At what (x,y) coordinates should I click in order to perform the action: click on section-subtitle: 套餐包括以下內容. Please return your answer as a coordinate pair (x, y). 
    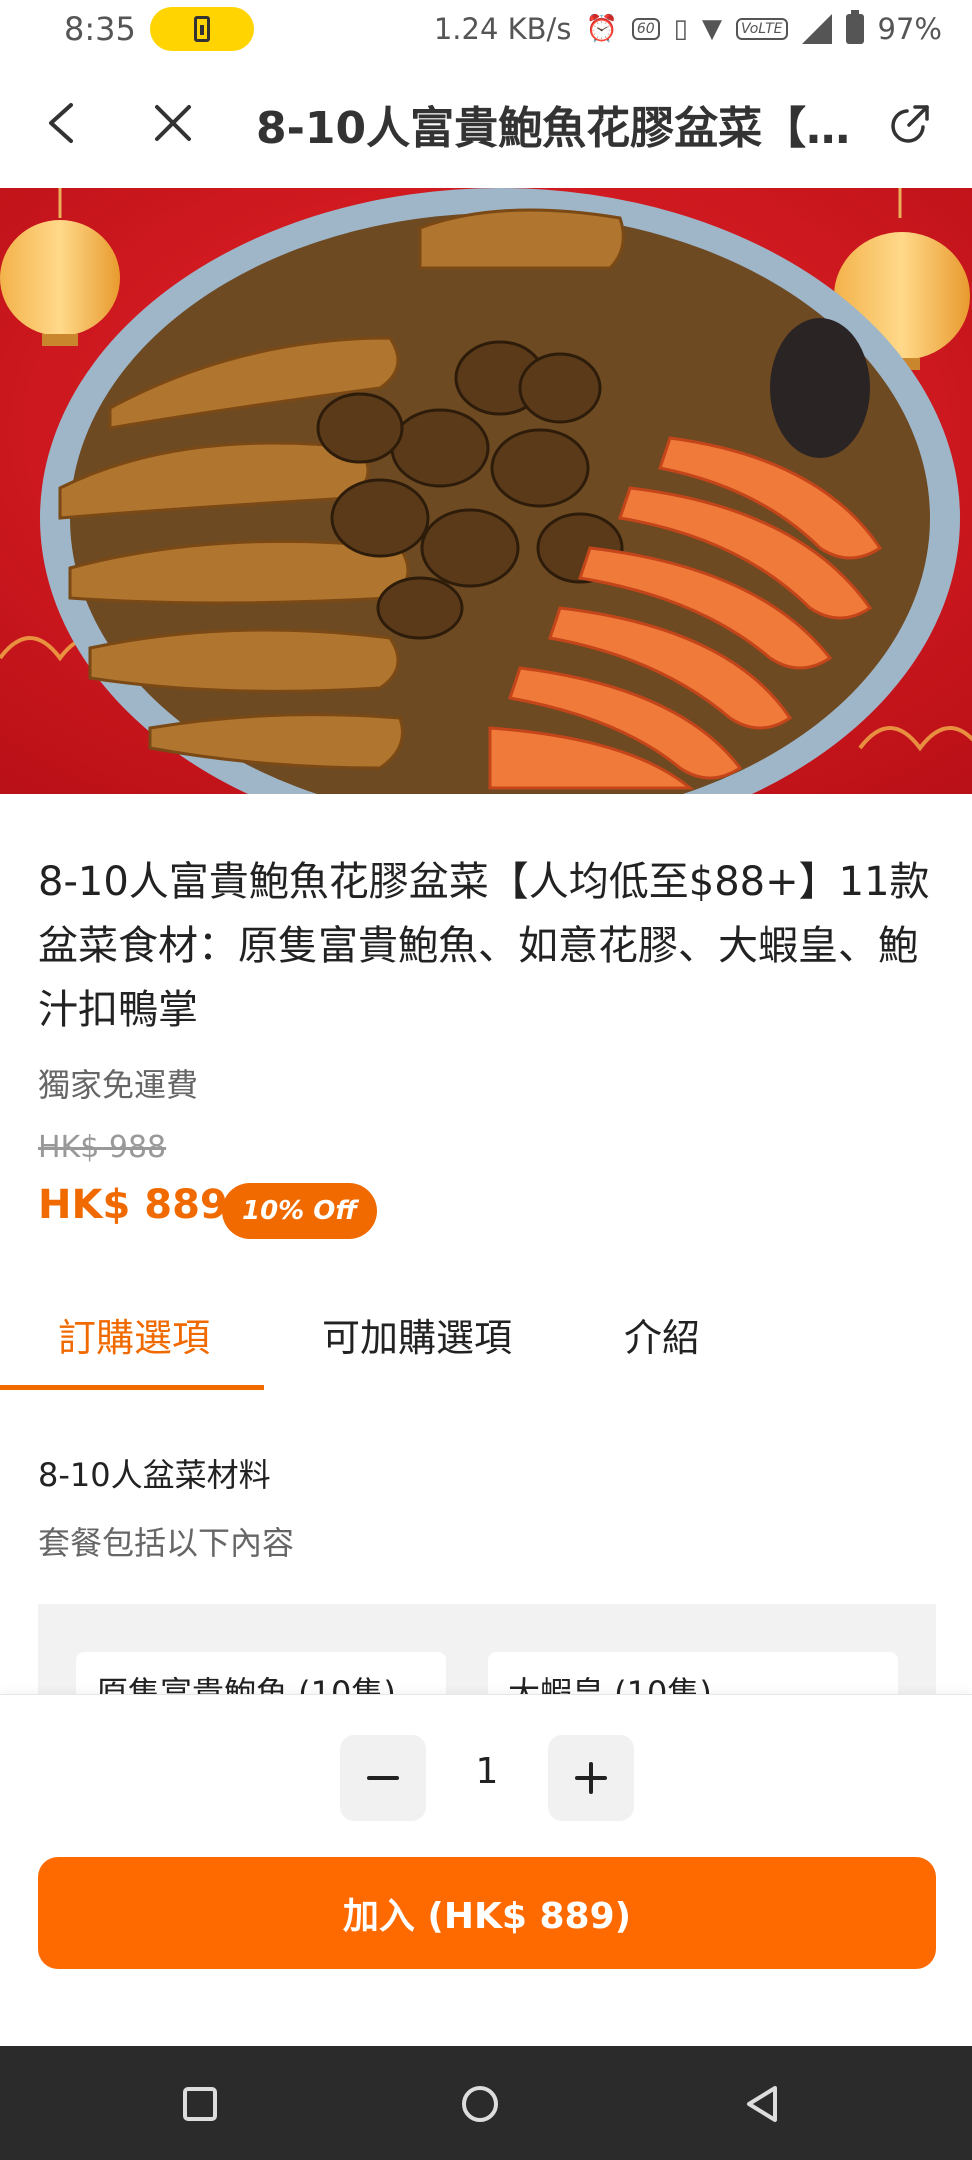
    Looking at the image, I should click on (166, 1543).